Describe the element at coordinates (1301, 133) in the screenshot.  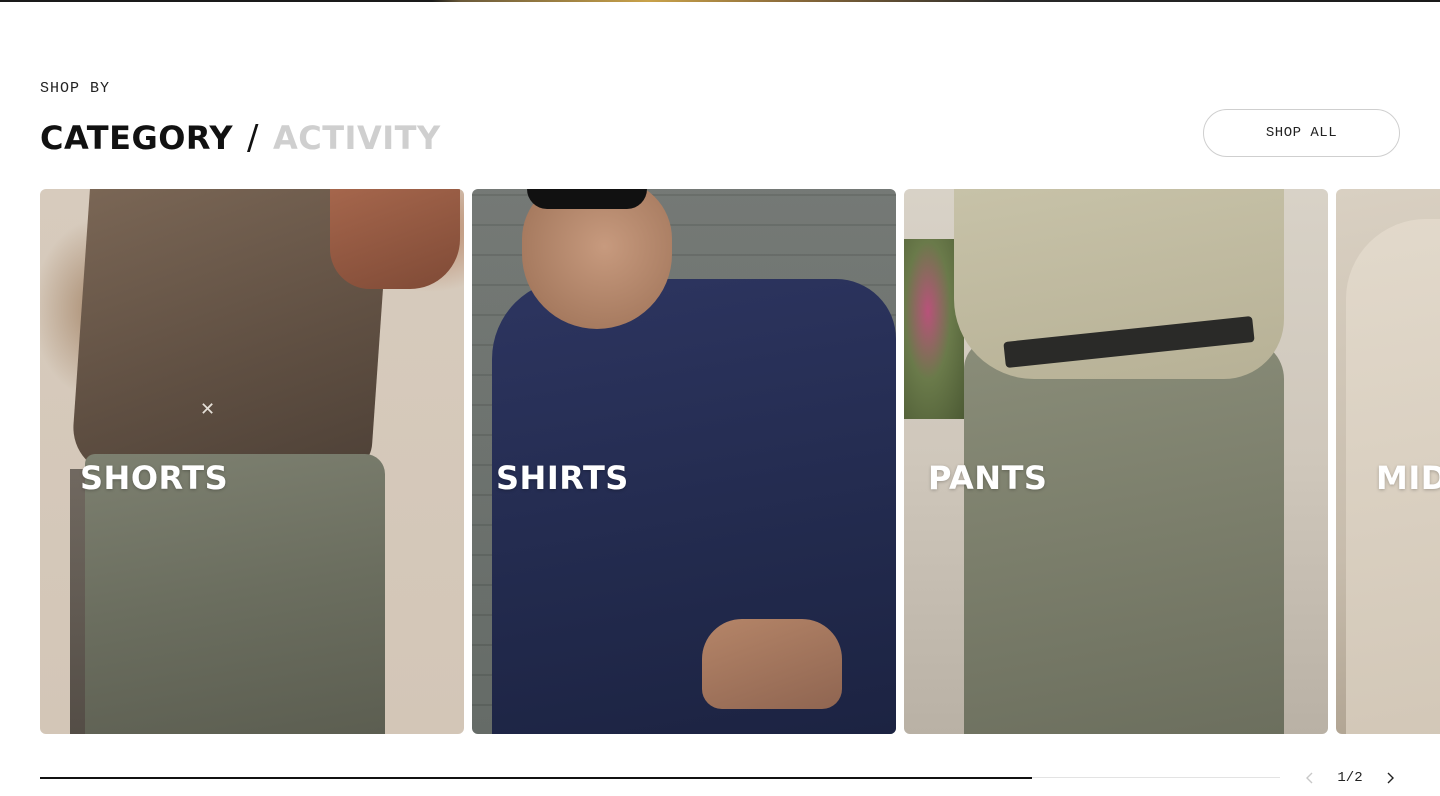
I see `shop-all-button: SHOP ALL` at that location.